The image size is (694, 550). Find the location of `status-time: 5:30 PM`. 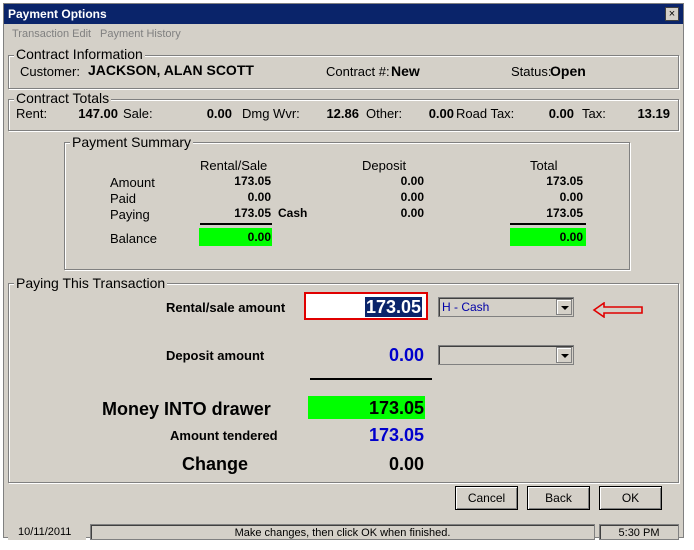

status-time: 5:30 PM is located at coordinates (639, 532).